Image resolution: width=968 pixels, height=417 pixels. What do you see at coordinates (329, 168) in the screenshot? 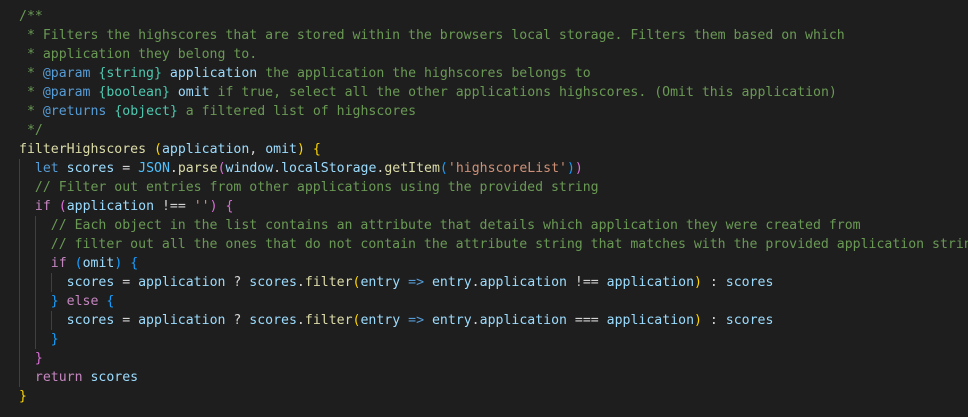
I see `code-token: localStorage` at bounding box center [329, 168].